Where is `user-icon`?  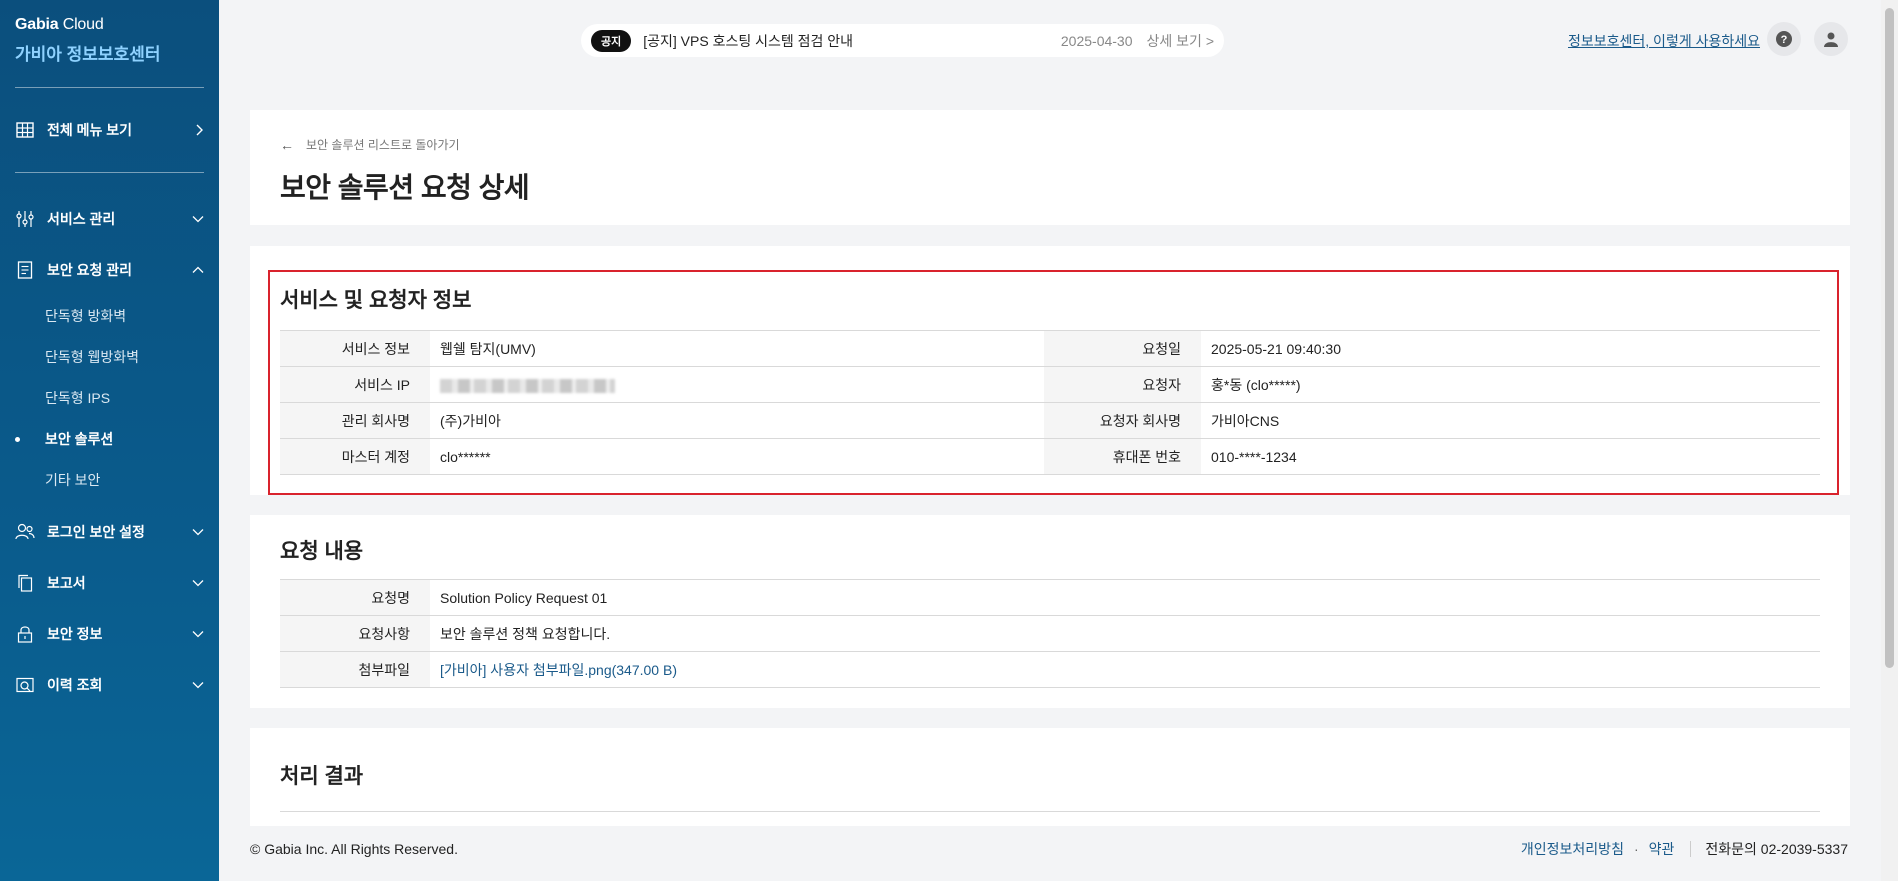
user-icon is located at coordinates (1831, 39).